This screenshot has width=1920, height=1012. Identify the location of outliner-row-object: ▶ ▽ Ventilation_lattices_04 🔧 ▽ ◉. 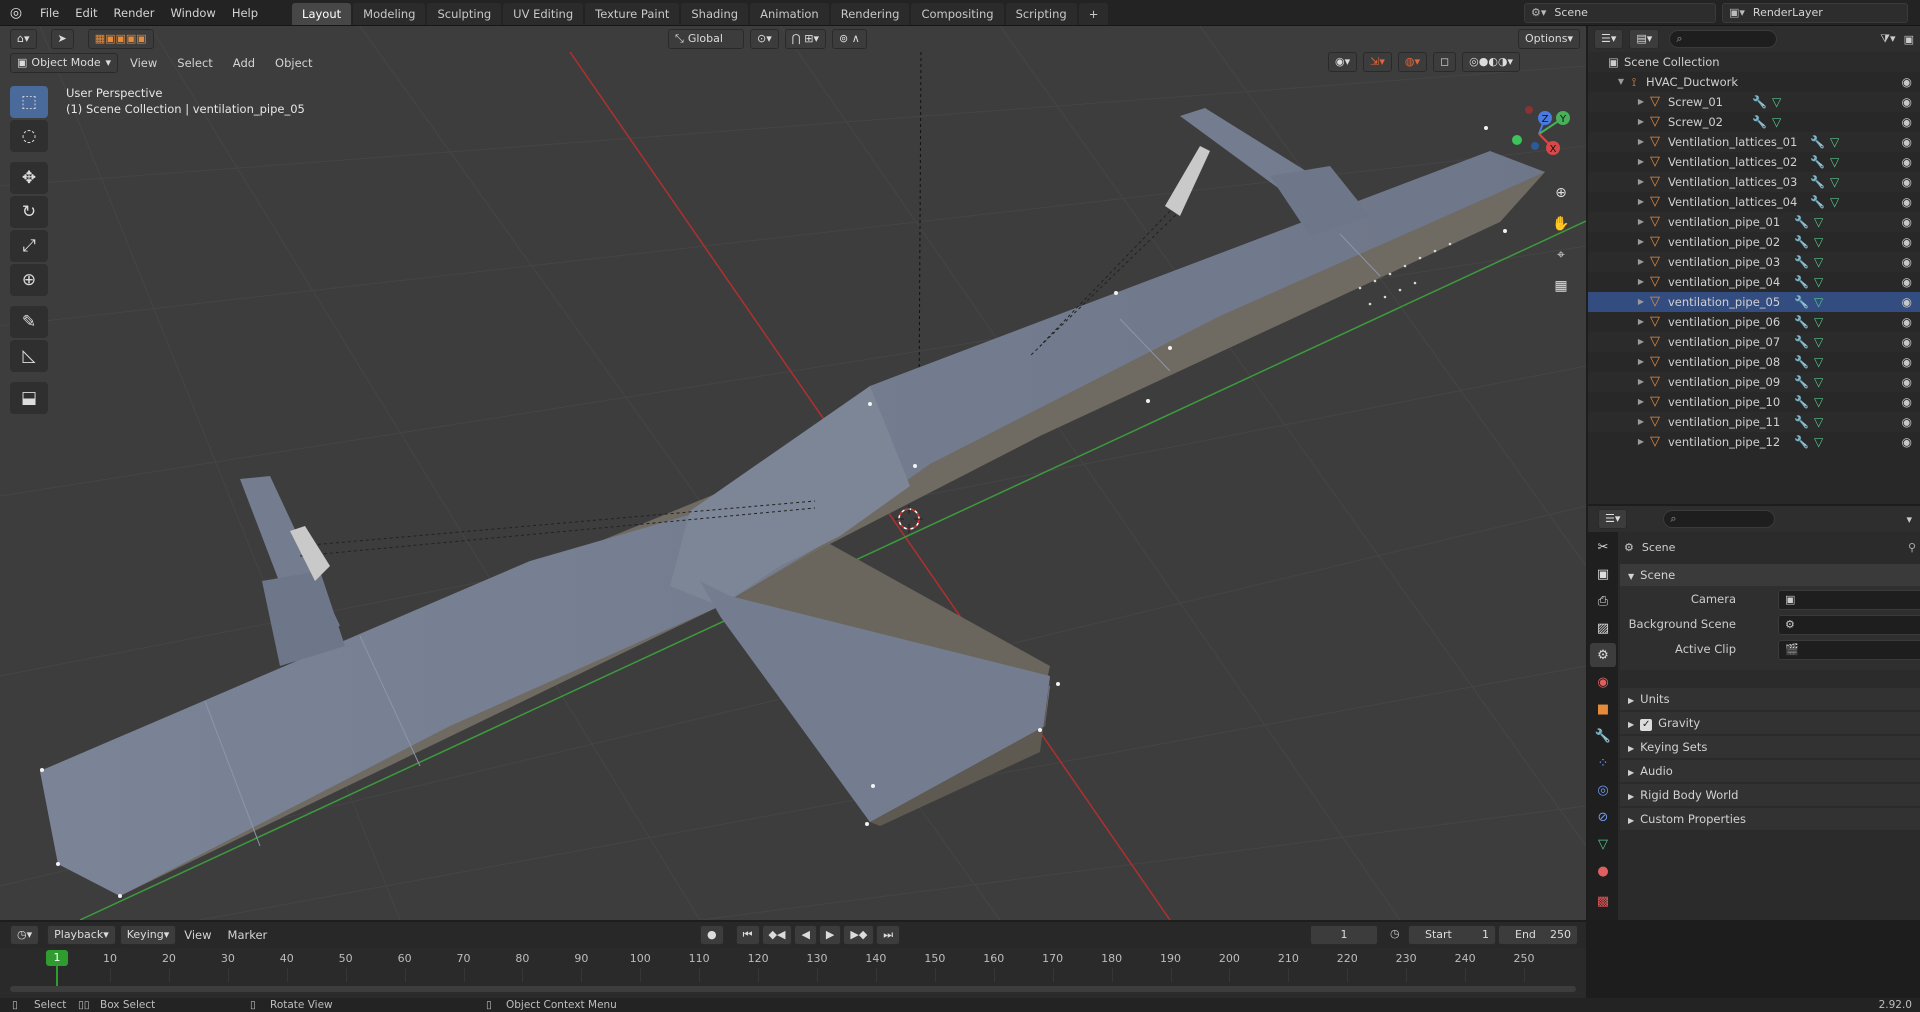
(1754, 202).